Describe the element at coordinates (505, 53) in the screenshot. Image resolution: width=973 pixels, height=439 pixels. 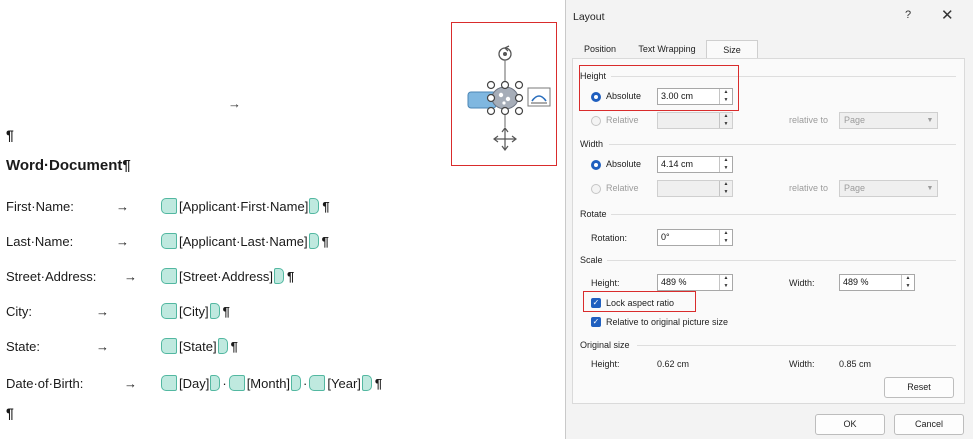
I see `rotate-handle-icon` at that location.